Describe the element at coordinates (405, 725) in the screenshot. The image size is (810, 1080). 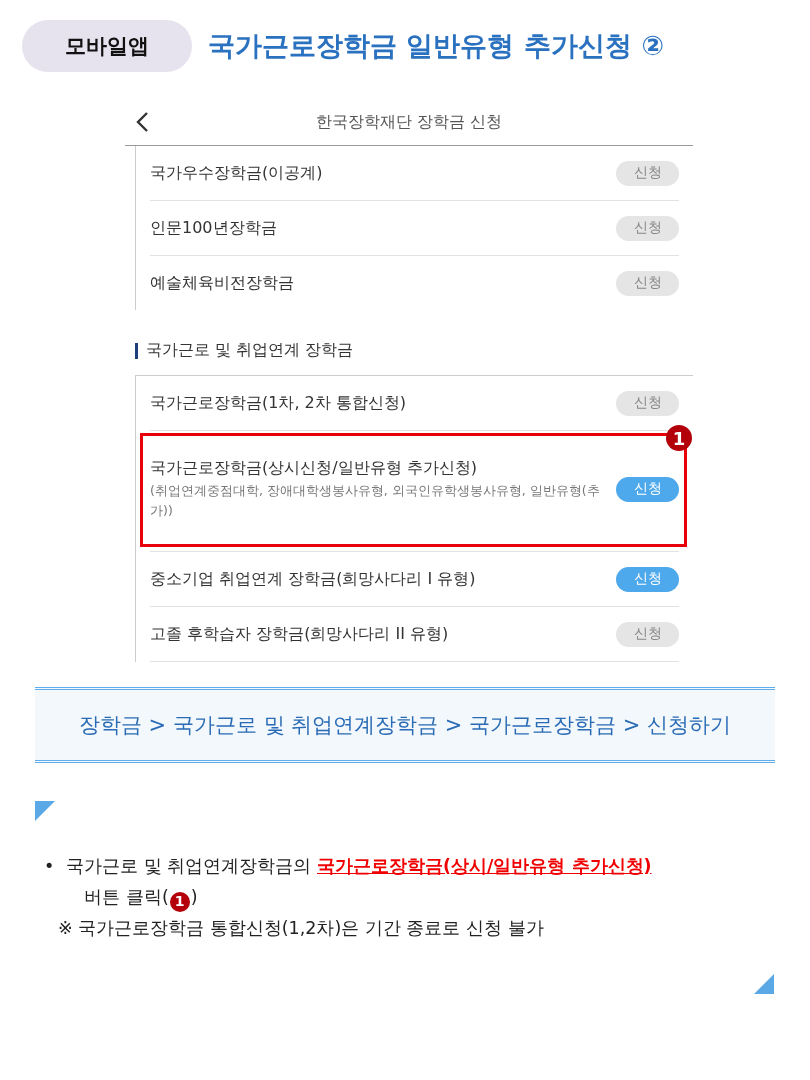
I see `breadcrumb: 장학금 > 국가근로 및 취업연계장학금 > 국가근로장학금 > 신청하기` at that location.